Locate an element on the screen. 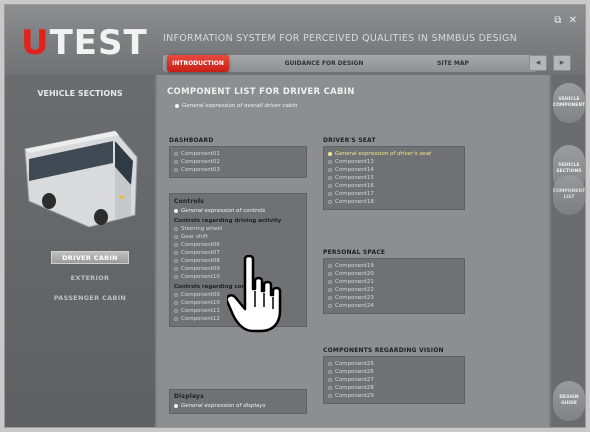  rail-component-list-button: COMPONENT LIST is located at coordinates (569, 195).